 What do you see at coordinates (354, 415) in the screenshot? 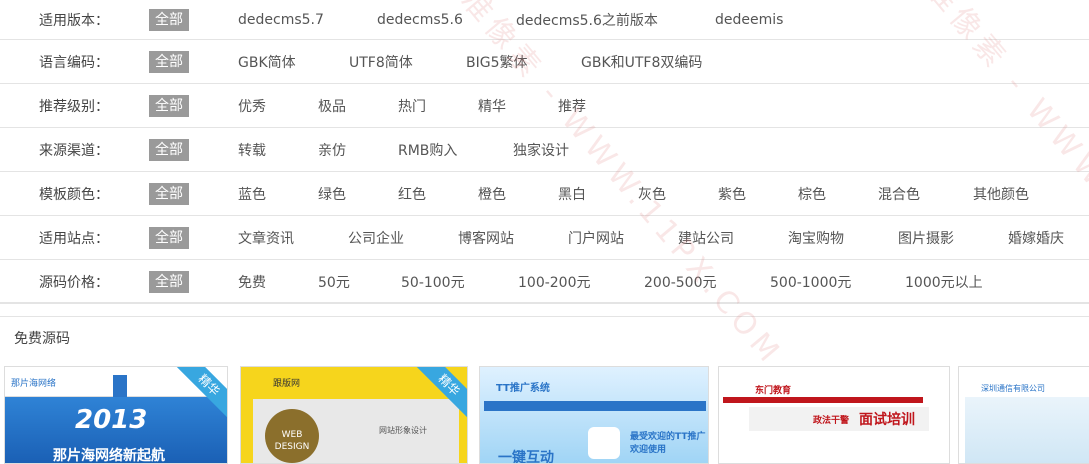
I see `template-card: 跟版网 WEB DESIGN 网站形象设计 精华` at bounding box center [354, 415].